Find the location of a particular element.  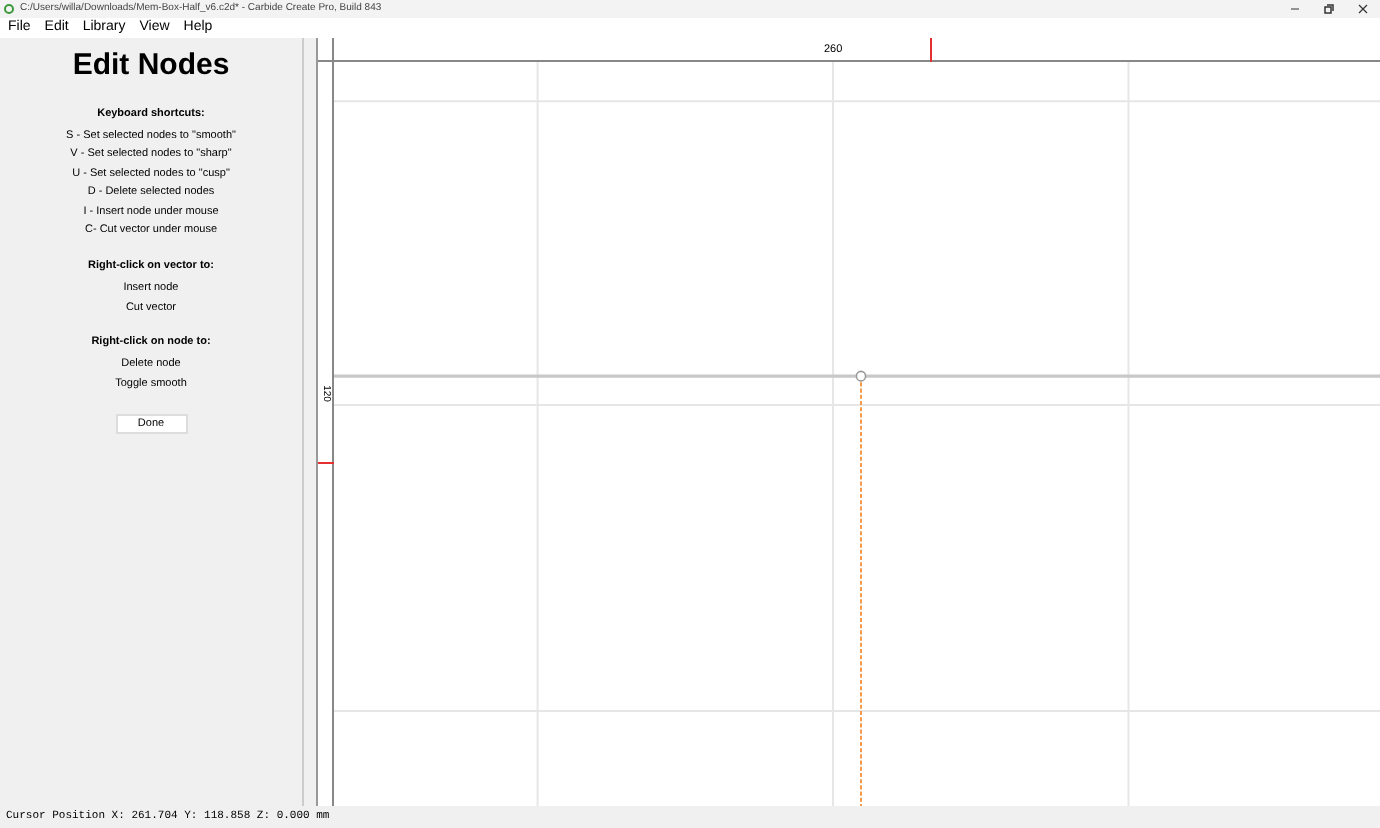

close-icon is located at coordinates (1363, 9).